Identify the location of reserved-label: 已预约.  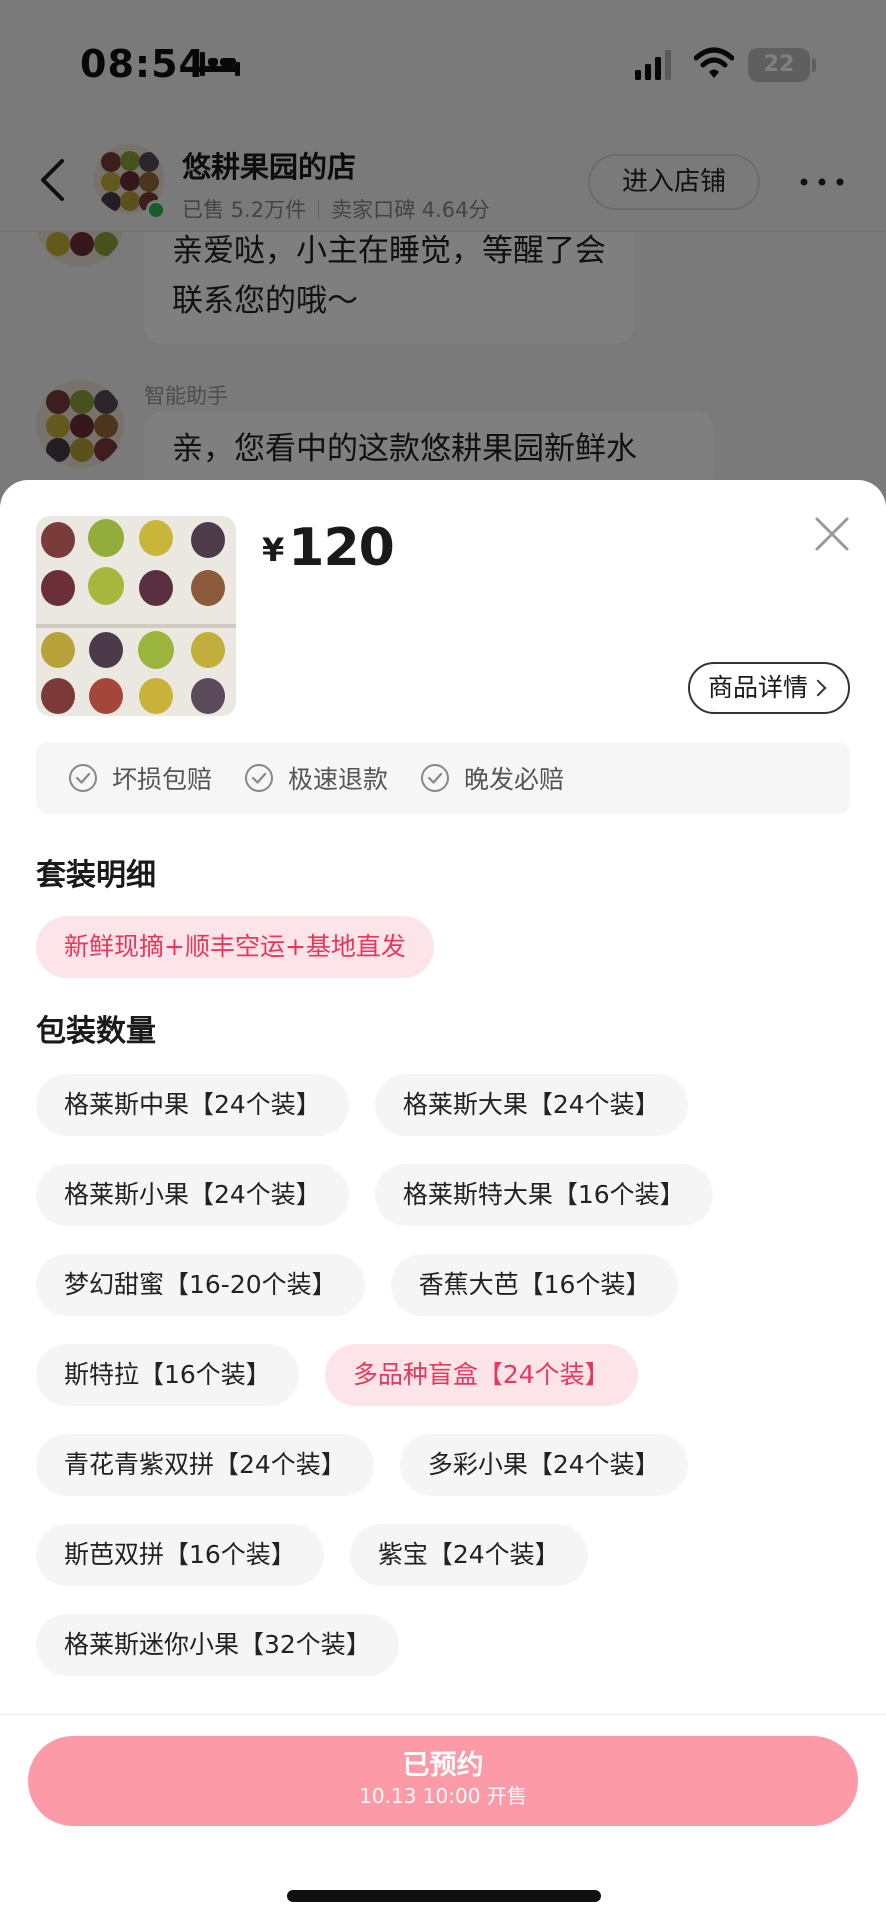
(443, 1765).